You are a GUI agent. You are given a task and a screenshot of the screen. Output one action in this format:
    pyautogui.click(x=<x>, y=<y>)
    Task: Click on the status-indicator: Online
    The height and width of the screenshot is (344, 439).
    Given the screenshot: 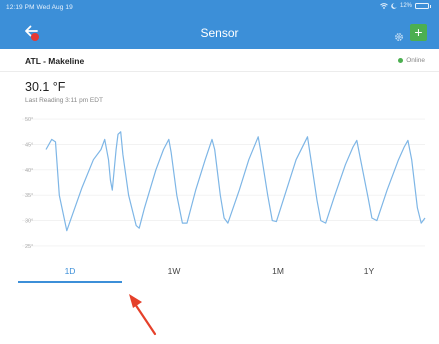 What is the action you would take?
    pyautogui.click(x=411, y=60)
    